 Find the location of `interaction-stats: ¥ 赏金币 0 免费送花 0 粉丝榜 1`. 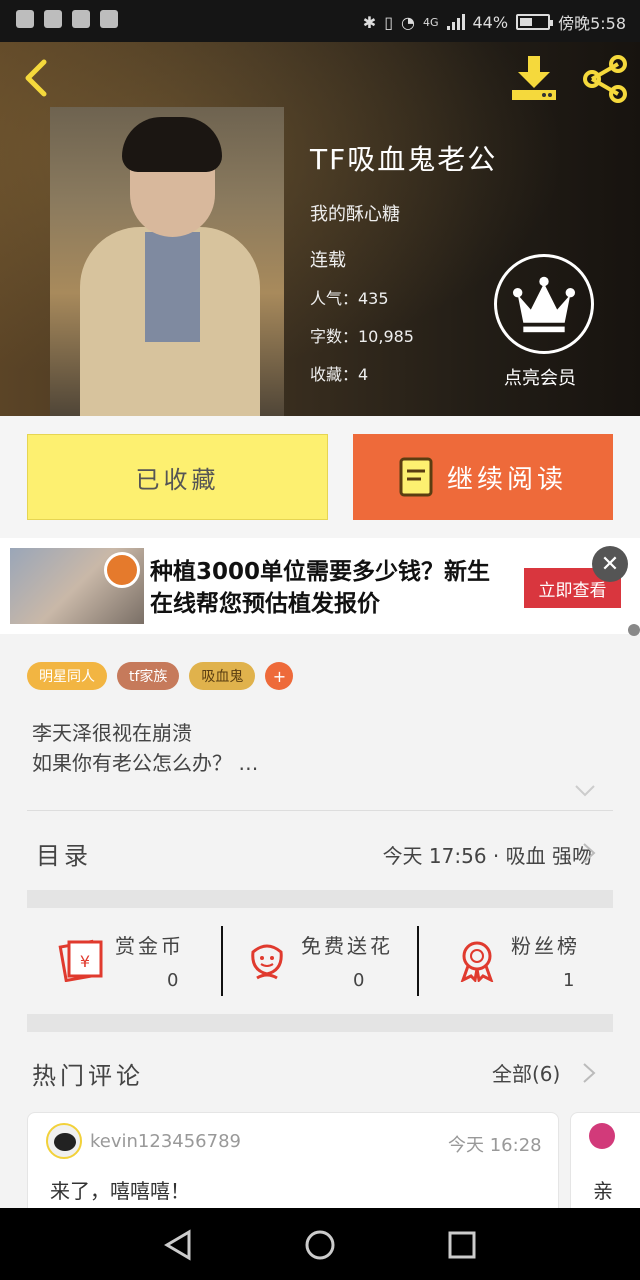

interaction-stats: ¥ 赏金币 0 免费送花 0 粉丝榜 1 is located at coordinates (320, 962).